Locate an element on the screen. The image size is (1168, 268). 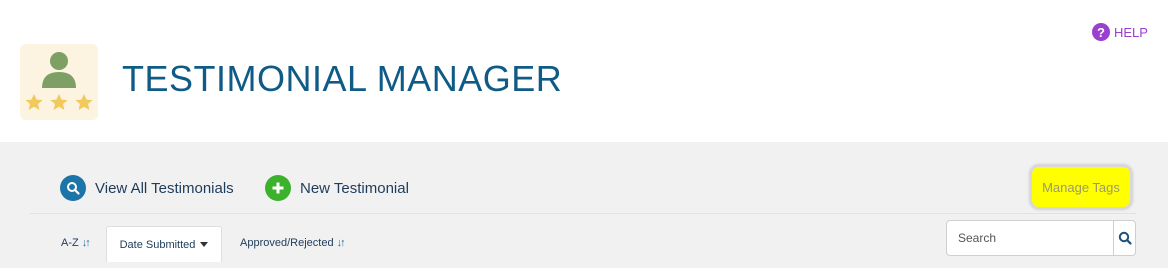
question-circle-icon: ? is located at coordinates (1101, 32).